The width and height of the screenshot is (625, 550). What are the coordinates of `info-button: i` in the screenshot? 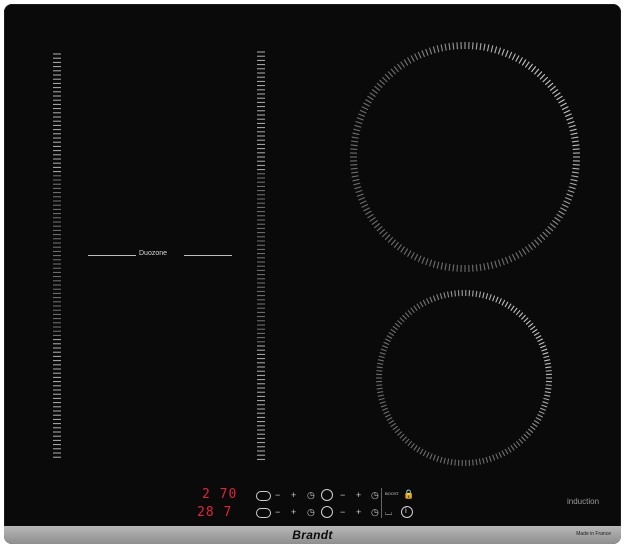 It's located at (407, 512).